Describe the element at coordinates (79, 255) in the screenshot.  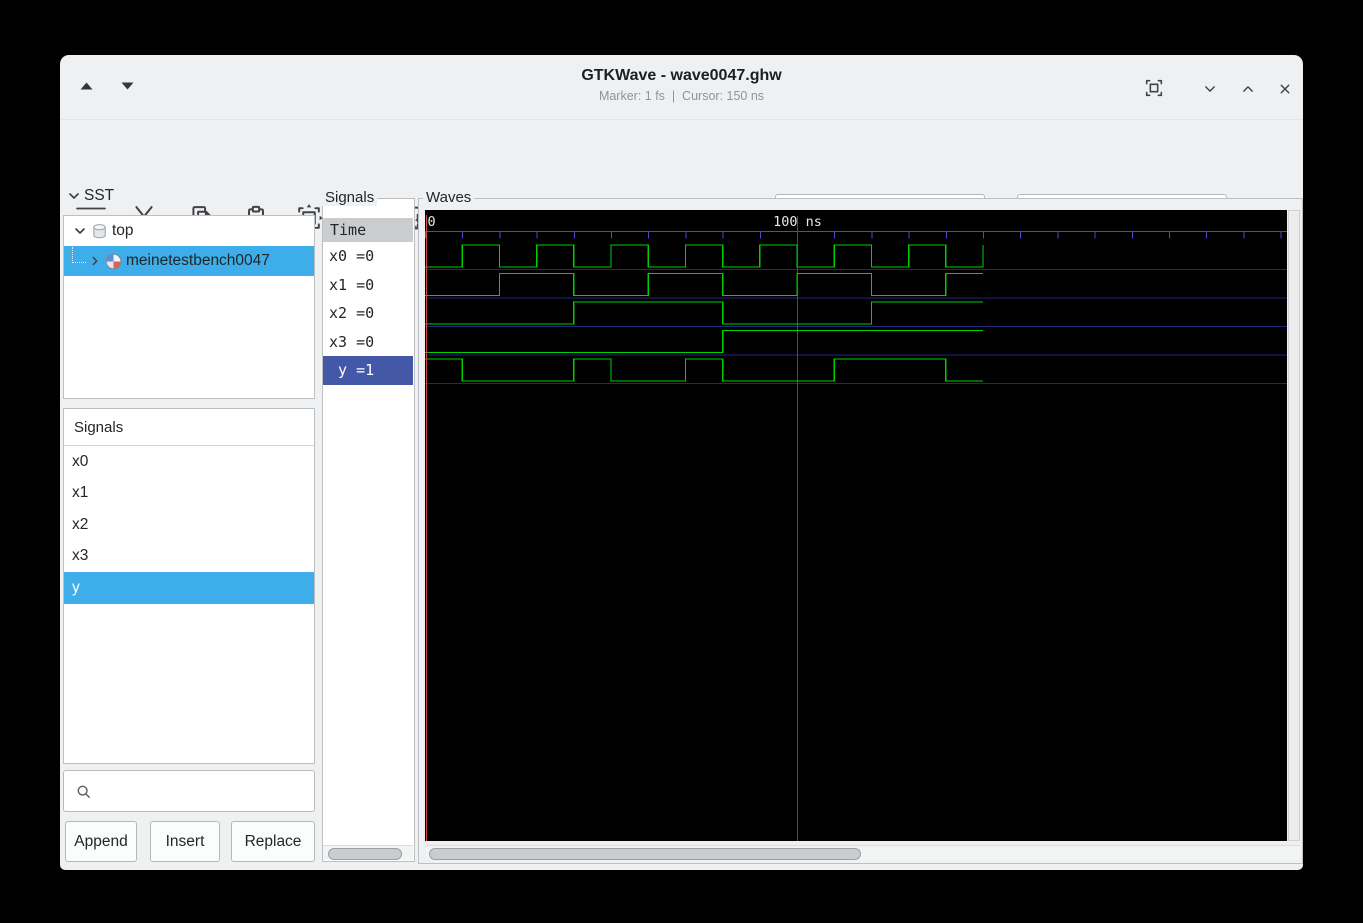
I see `tree-guide-line` at that location.